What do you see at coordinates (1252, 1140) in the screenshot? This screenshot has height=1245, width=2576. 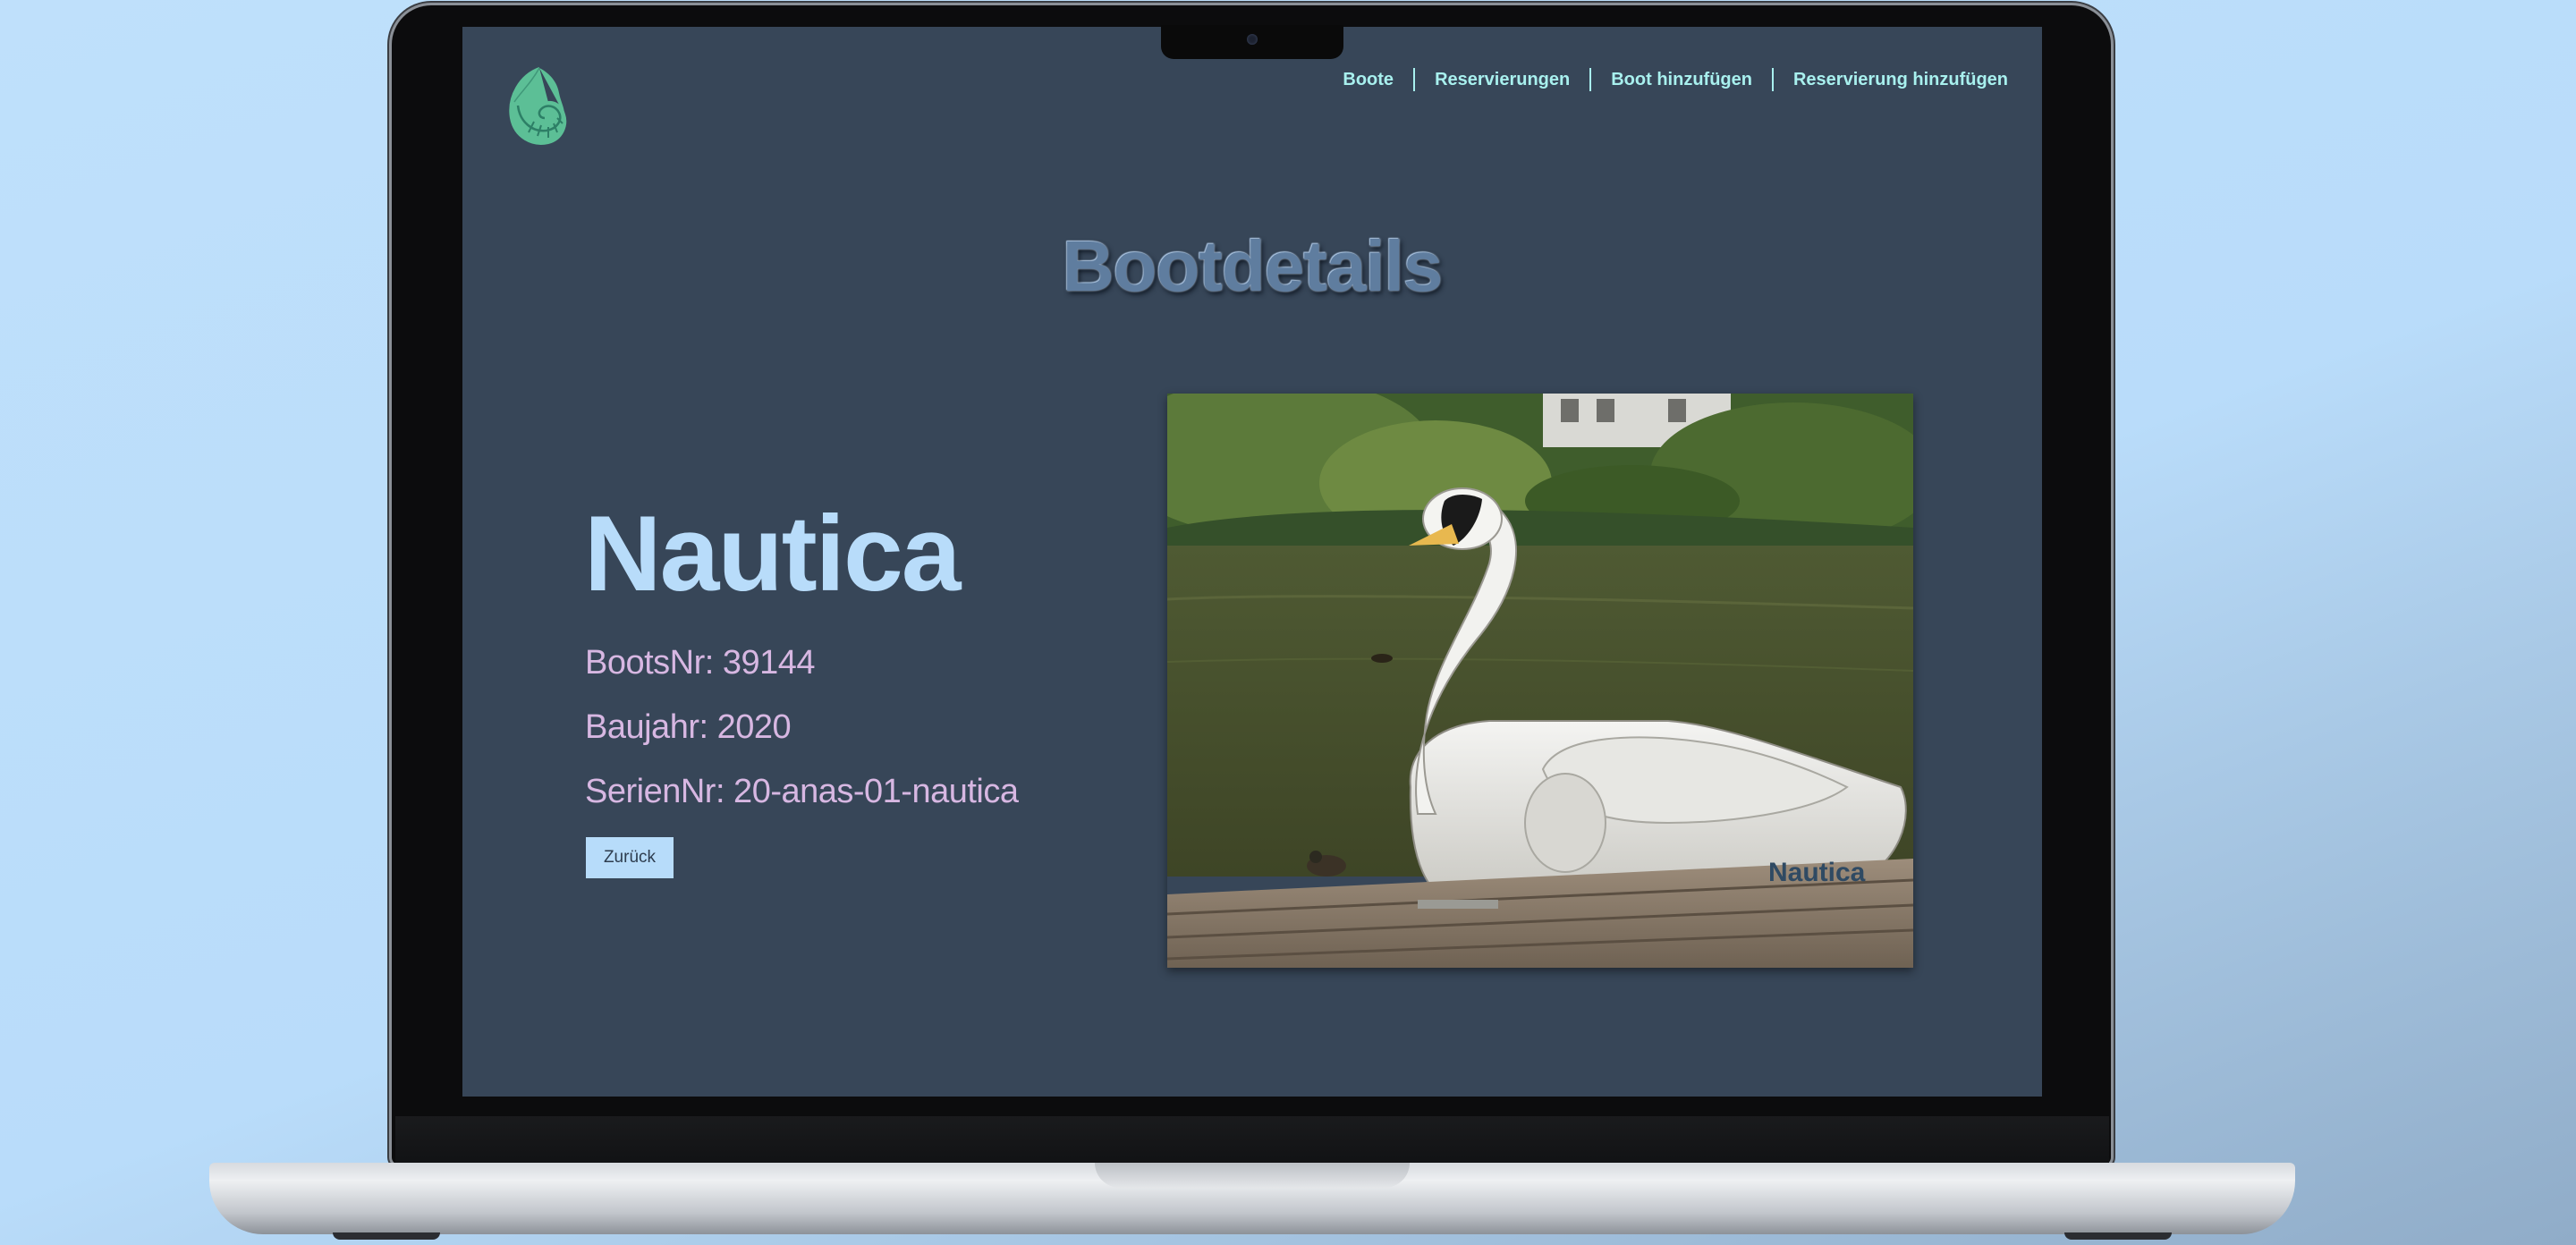 I see `laptop-chin` at bounding box center [1252, 1140].